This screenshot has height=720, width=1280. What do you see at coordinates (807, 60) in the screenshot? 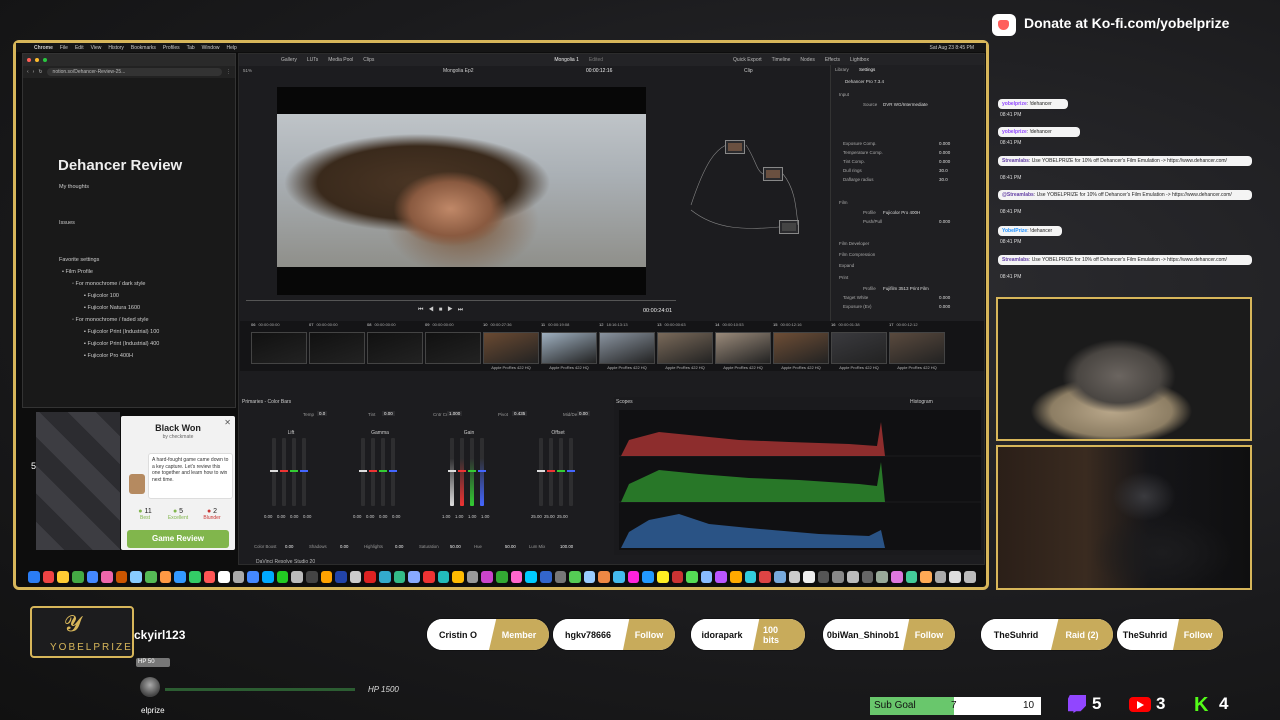
I see `tab-nodes: Nodes` at bounding box center [807, 60].